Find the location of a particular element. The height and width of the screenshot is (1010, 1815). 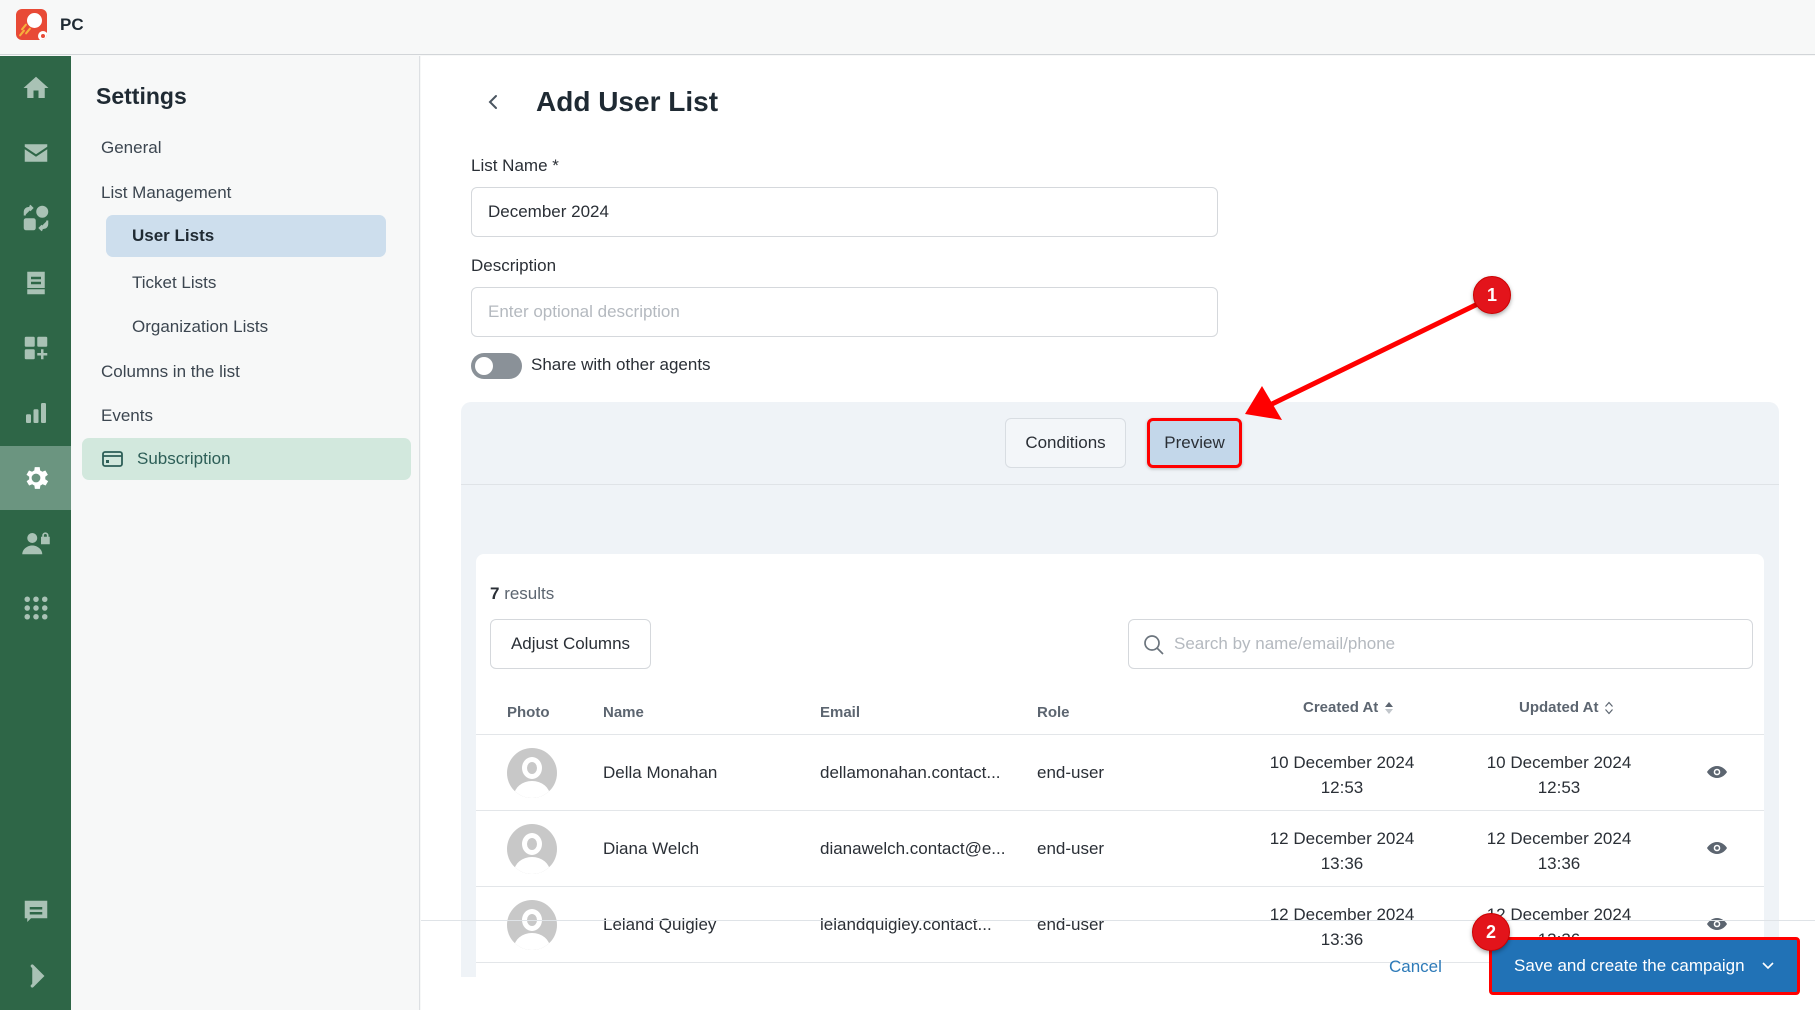

rail-admin is located at coordinates (35, 543).